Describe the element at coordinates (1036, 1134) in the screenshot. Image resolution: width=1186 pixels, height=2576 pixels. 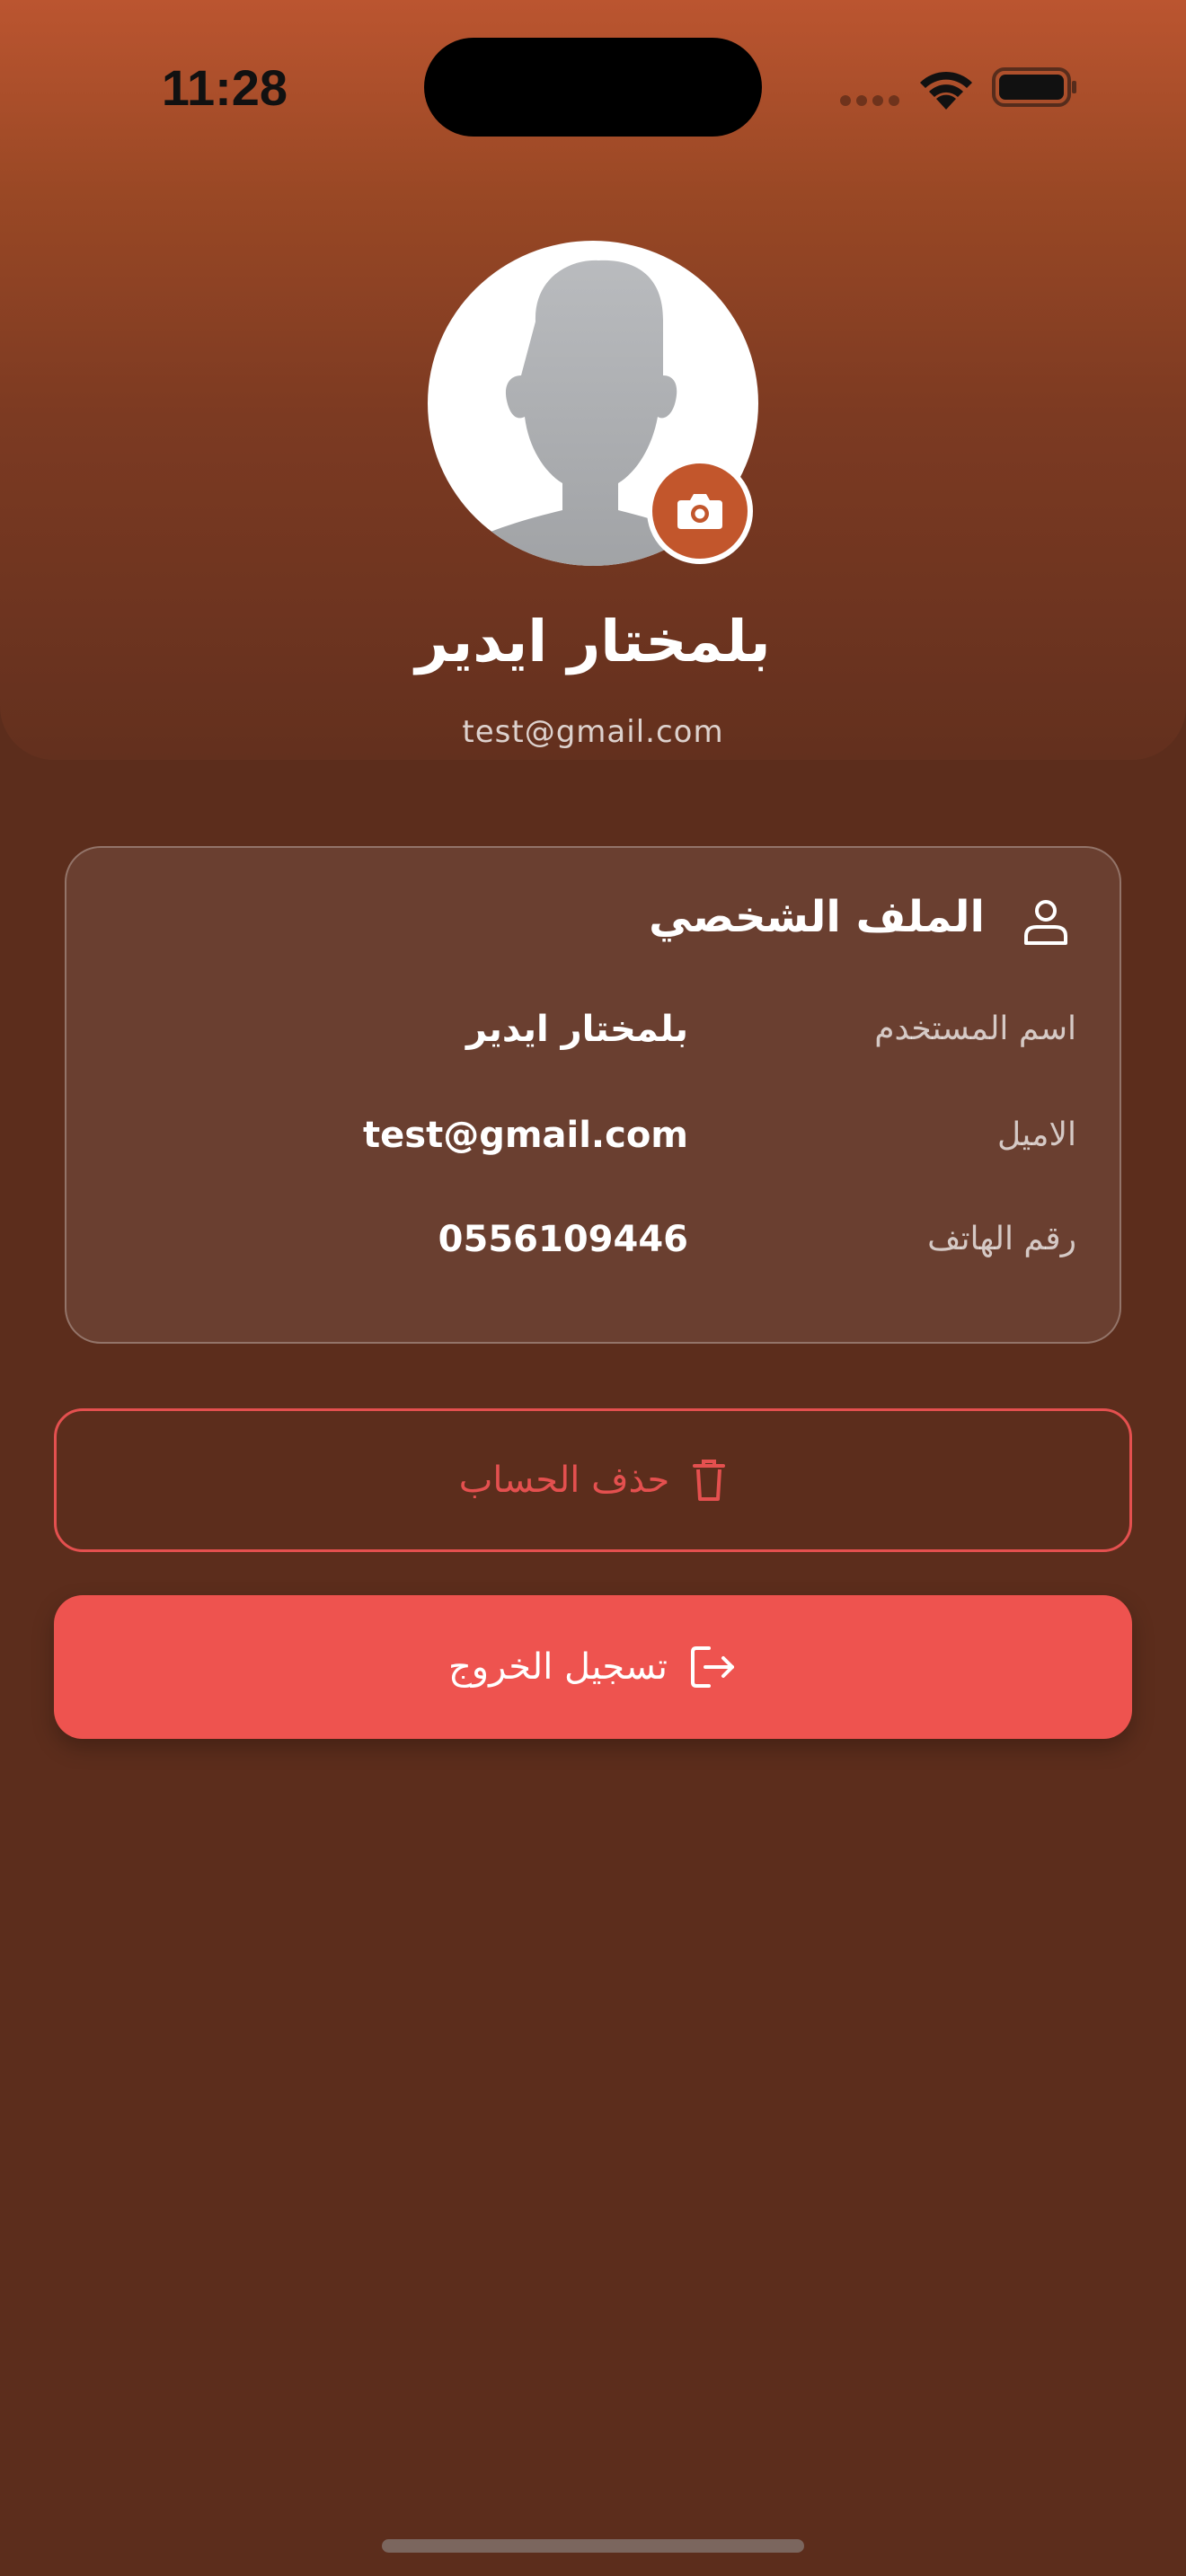
I see `email-label: الاميل` at that location.